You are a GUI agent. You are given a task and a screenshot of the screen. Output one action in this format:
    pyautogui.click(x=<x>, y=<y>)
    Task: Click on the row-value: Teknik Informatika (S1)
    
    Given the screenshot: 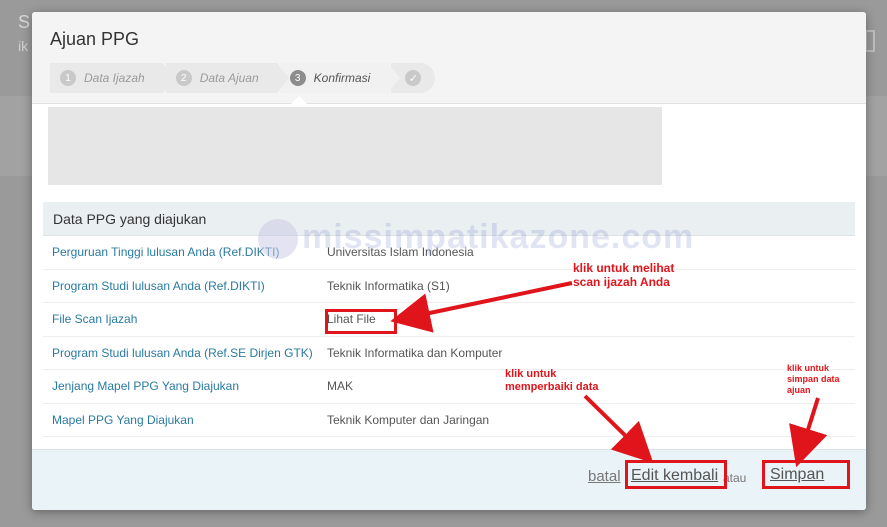 What is the action you would take?
    pyautogui.click(x=388, y=285)
    